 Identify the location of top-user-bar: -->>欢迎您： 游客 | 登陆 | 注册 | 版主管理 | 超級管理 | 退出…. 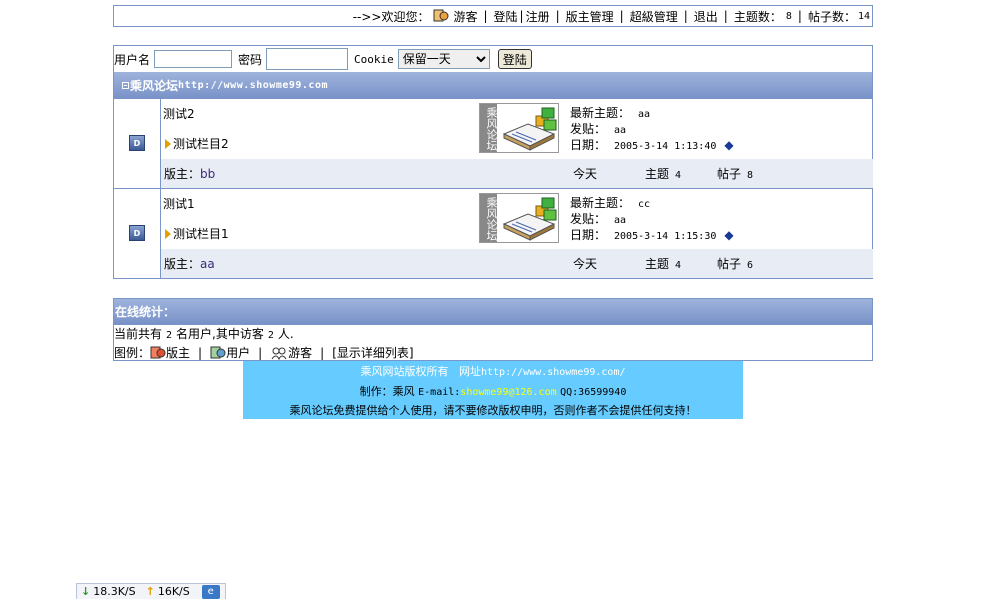
(493, 16).